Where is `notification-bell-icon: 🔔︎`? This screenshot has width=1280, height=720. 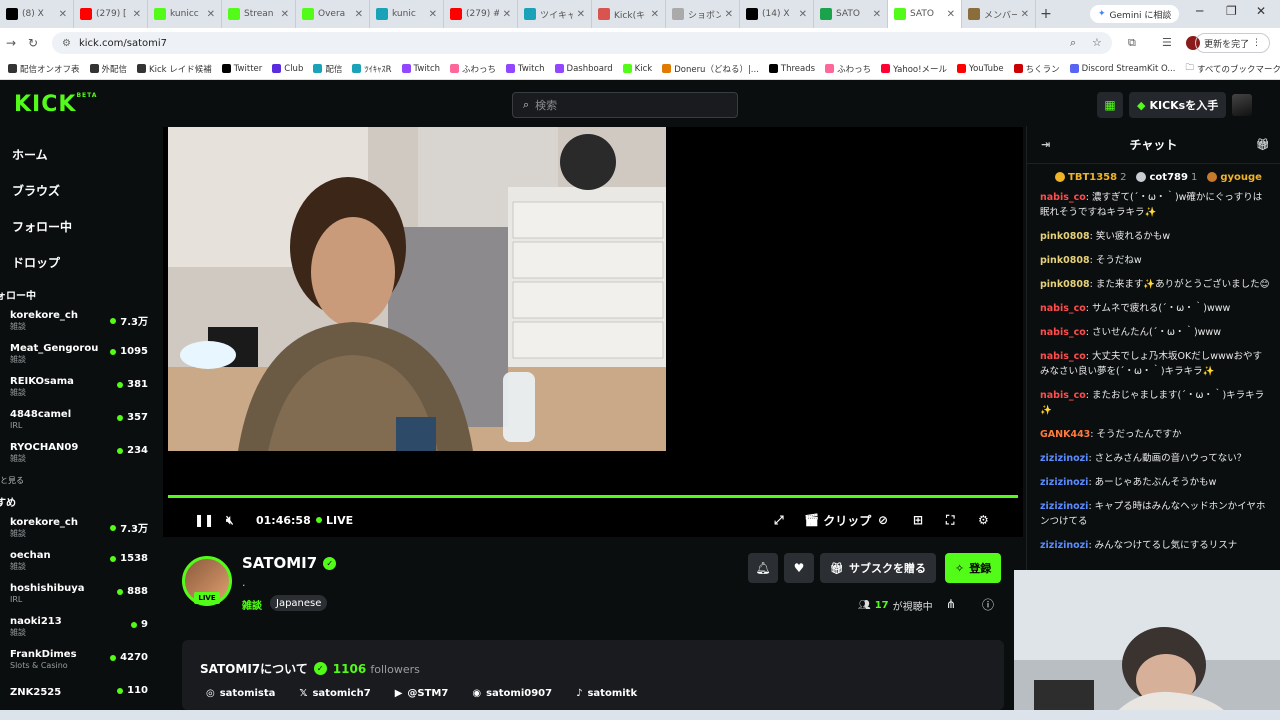 notification-bell-icon: 🔔︎ is located at coordinates (763, 568).